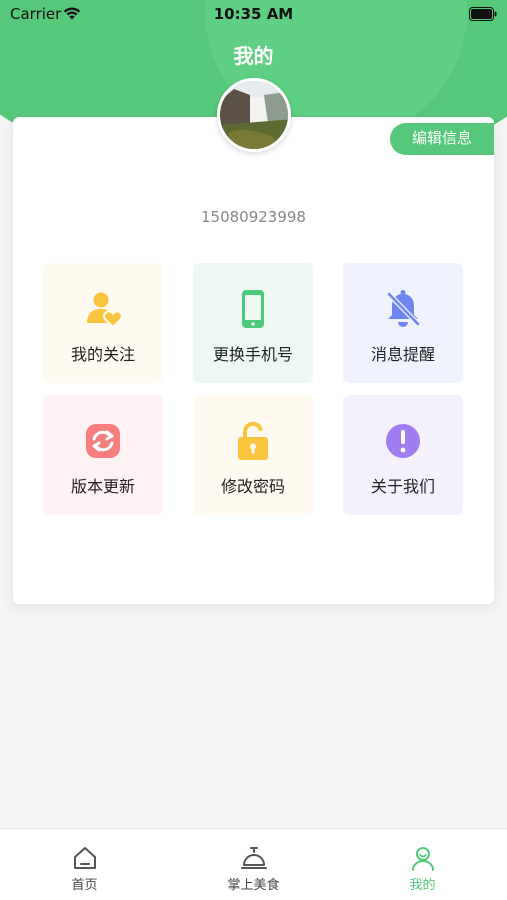 This screenshot has height=900, width=507. I want to click on unlock-icon, so click(253, 441).